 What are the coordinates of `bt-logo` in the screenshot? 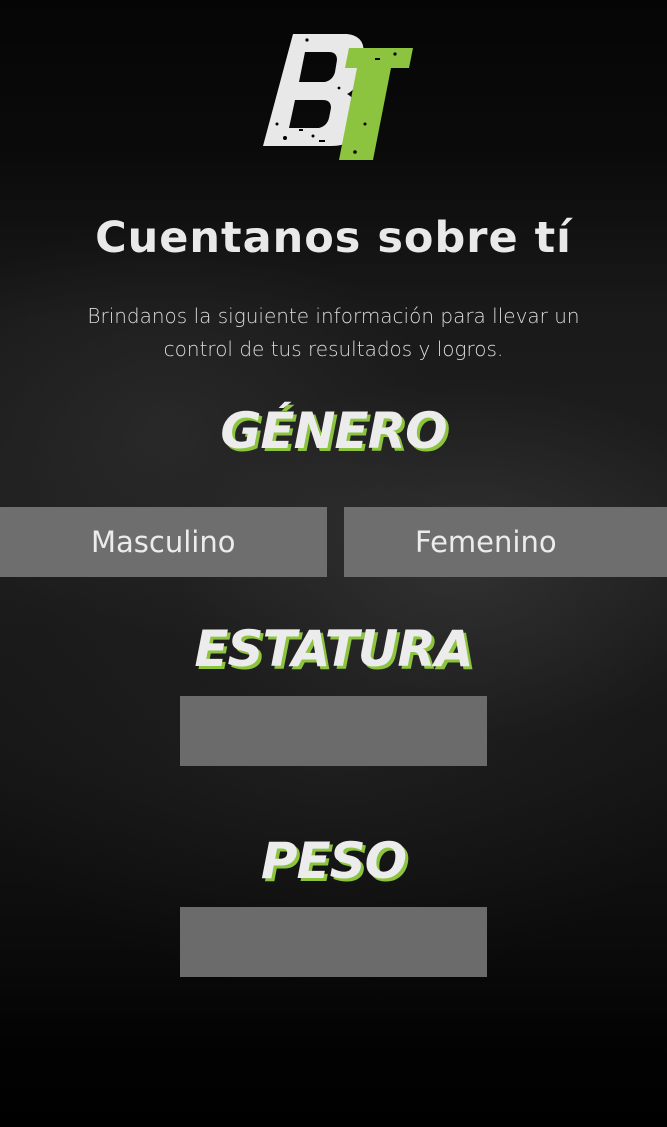 It's located at (338, 97).